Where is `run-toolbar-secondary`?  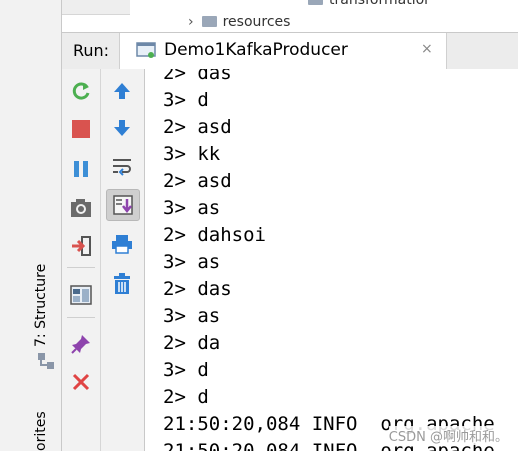 run-toolbar-secondary is located at coordinates (123, 260).